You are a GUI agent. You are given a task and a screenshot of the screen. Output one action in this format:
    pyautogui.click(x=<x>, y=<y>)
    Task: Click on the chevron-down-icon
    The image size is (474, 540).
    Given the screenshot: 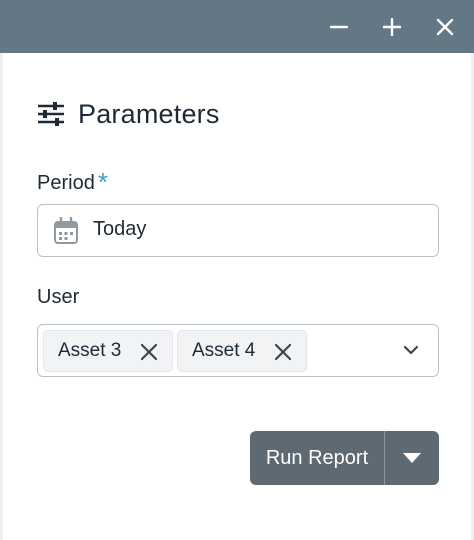 What is the action you would take?
    pyautogui.click(x=411, y=350)
    